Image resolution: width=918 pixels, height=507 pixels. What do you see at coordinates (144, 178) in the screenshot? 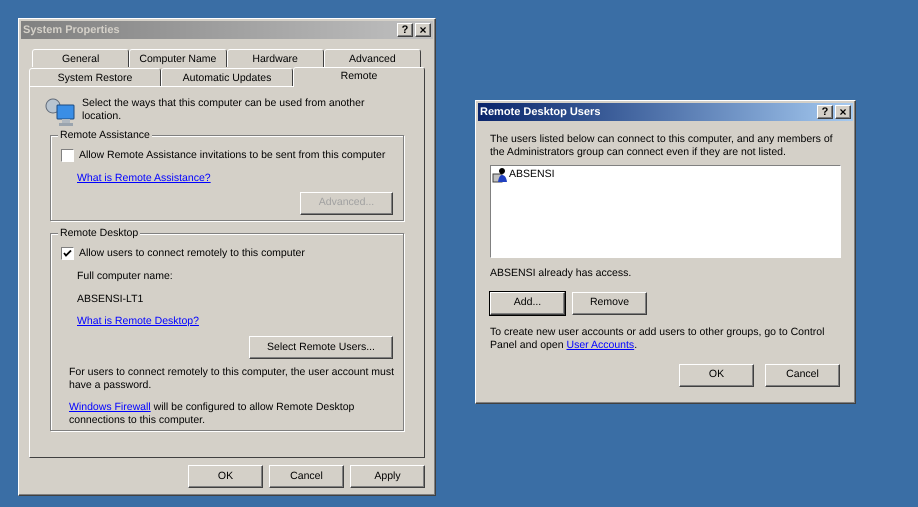
I see `help-link: What is Remote Assistance?` at bounding box center [144, 178].